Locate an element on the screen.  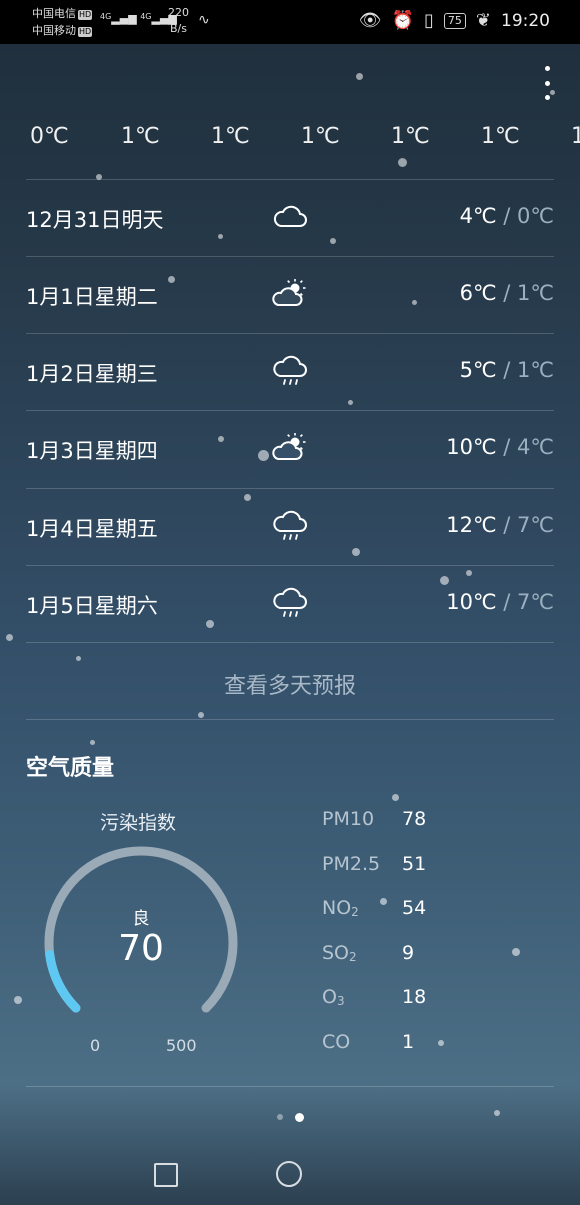
low-temp: 0℃ is located at coordinates (535, 216).